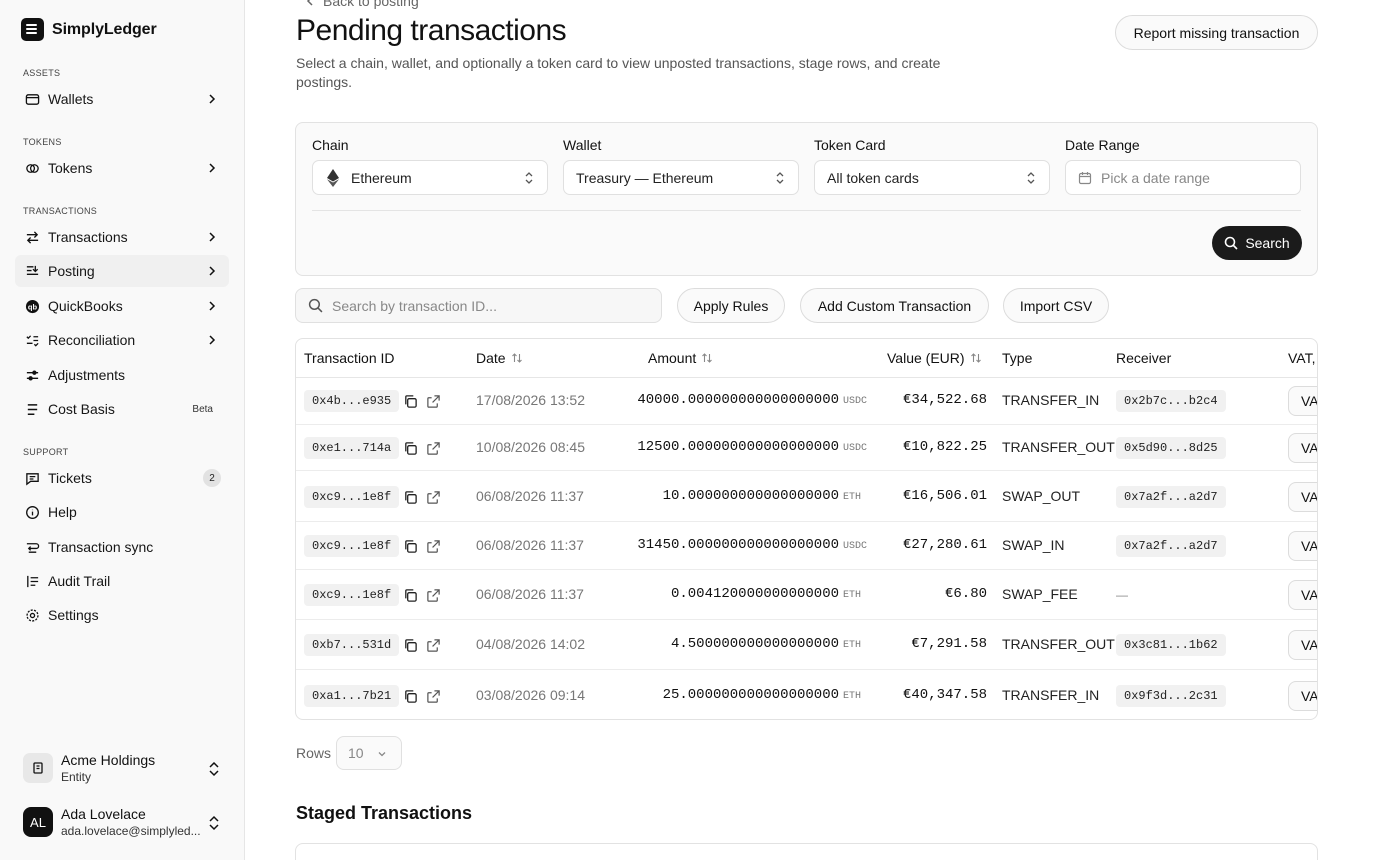  Describe the element at coordinates (122, 768) in the screenshot. I see `entity-switcher: Acme Holdings Entity` at that location.